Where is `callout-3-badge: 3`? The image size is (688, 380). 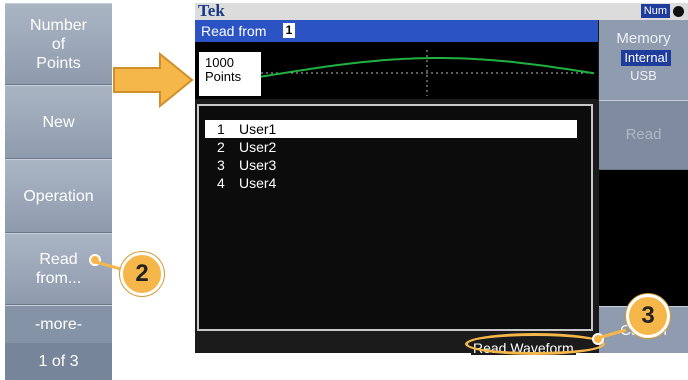
callout-3-badge: 3 is located at coordinates (648, 316).